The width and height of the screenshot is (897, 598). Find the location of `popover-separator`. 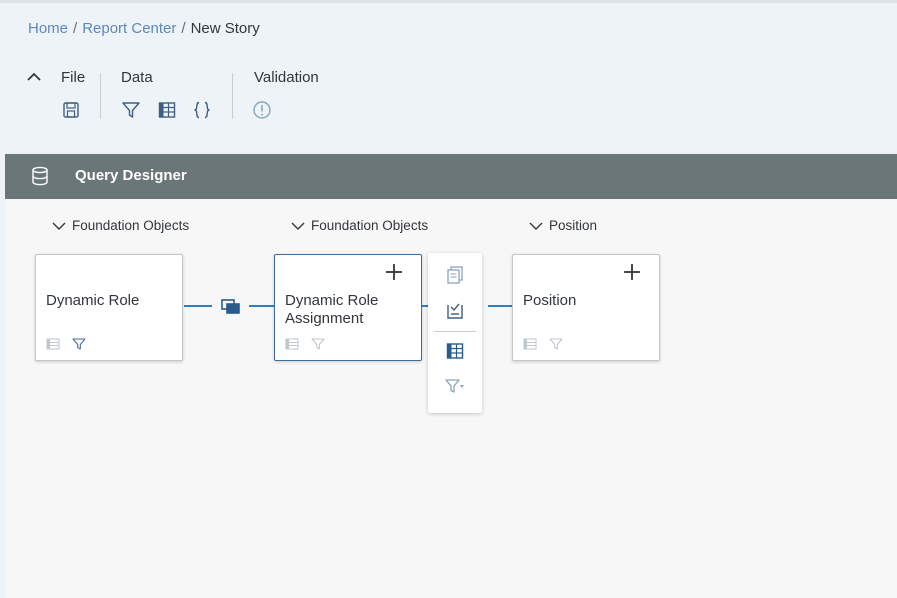

popover-separator is located at coordinates (455, 331).